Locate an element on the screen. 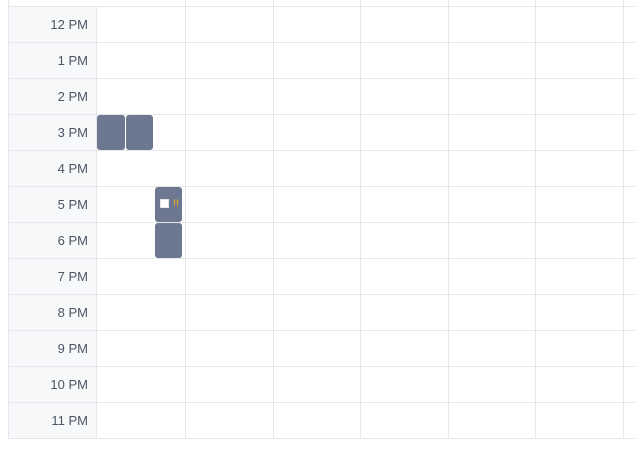 The image size is (635, 465). time-slot: 3 PM is located at coordinates (52, 132).